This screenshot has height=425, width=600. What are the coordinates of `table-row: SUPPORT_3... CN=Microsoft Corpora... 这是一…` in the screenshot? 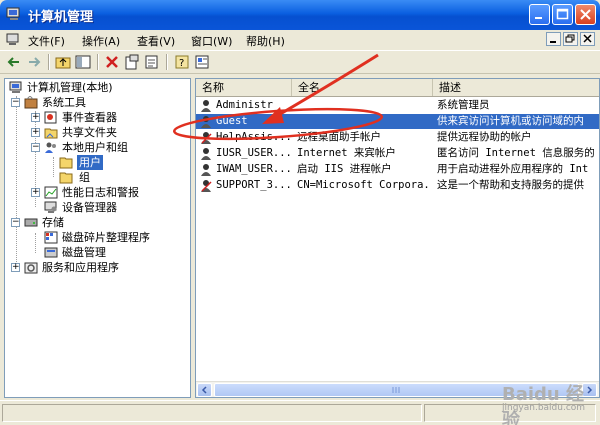 It's located at (397, 185).